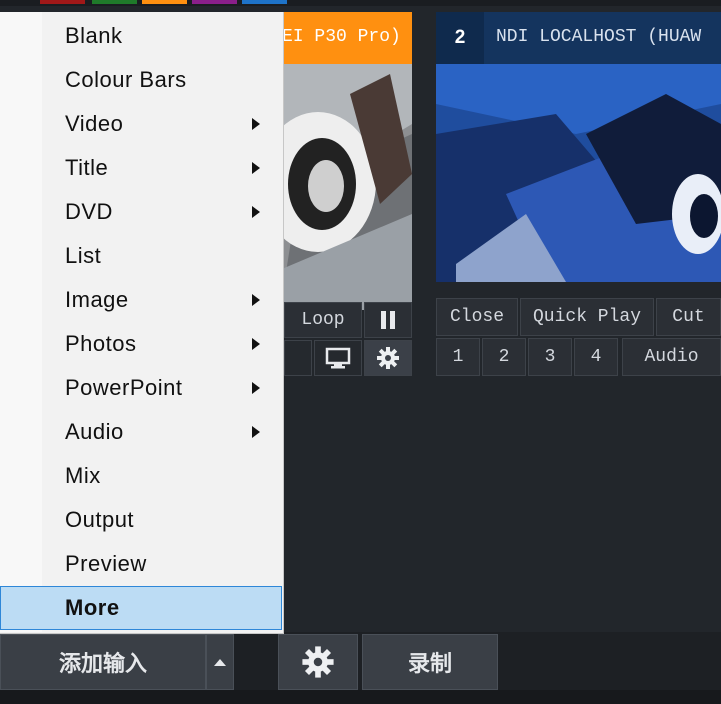 This screenshot has width=721, height=704. Describe the element at coordinates (106, 563) in the screenshot. I see `menu-item-label: Preview` at that location.